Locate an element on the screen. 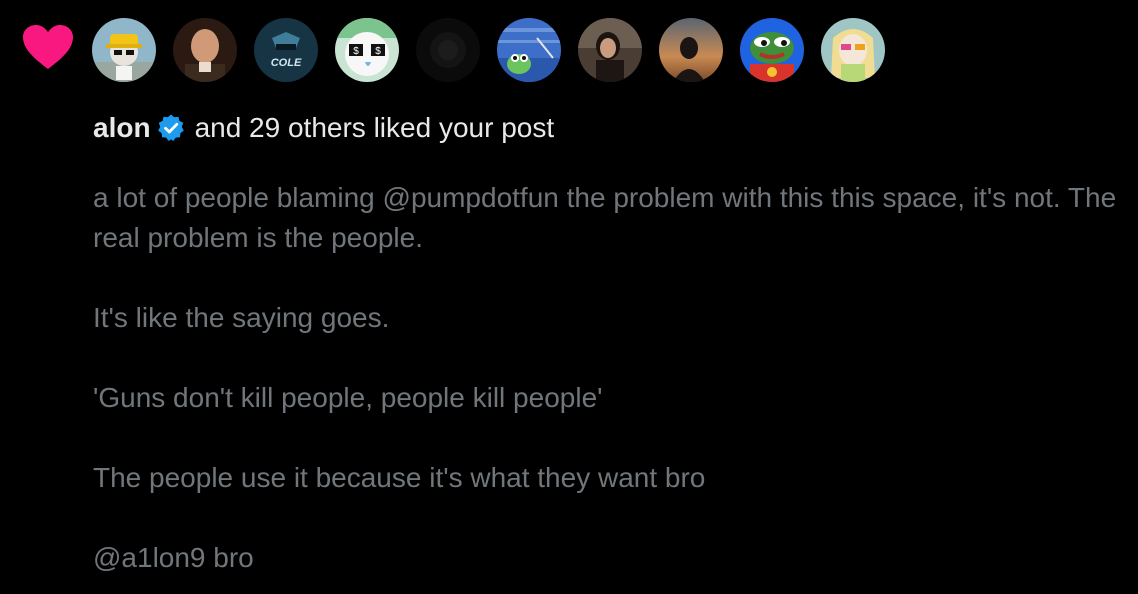 This screenshot has width=1138, height=594. avatar: COLE is located at coordinates (286, 50).